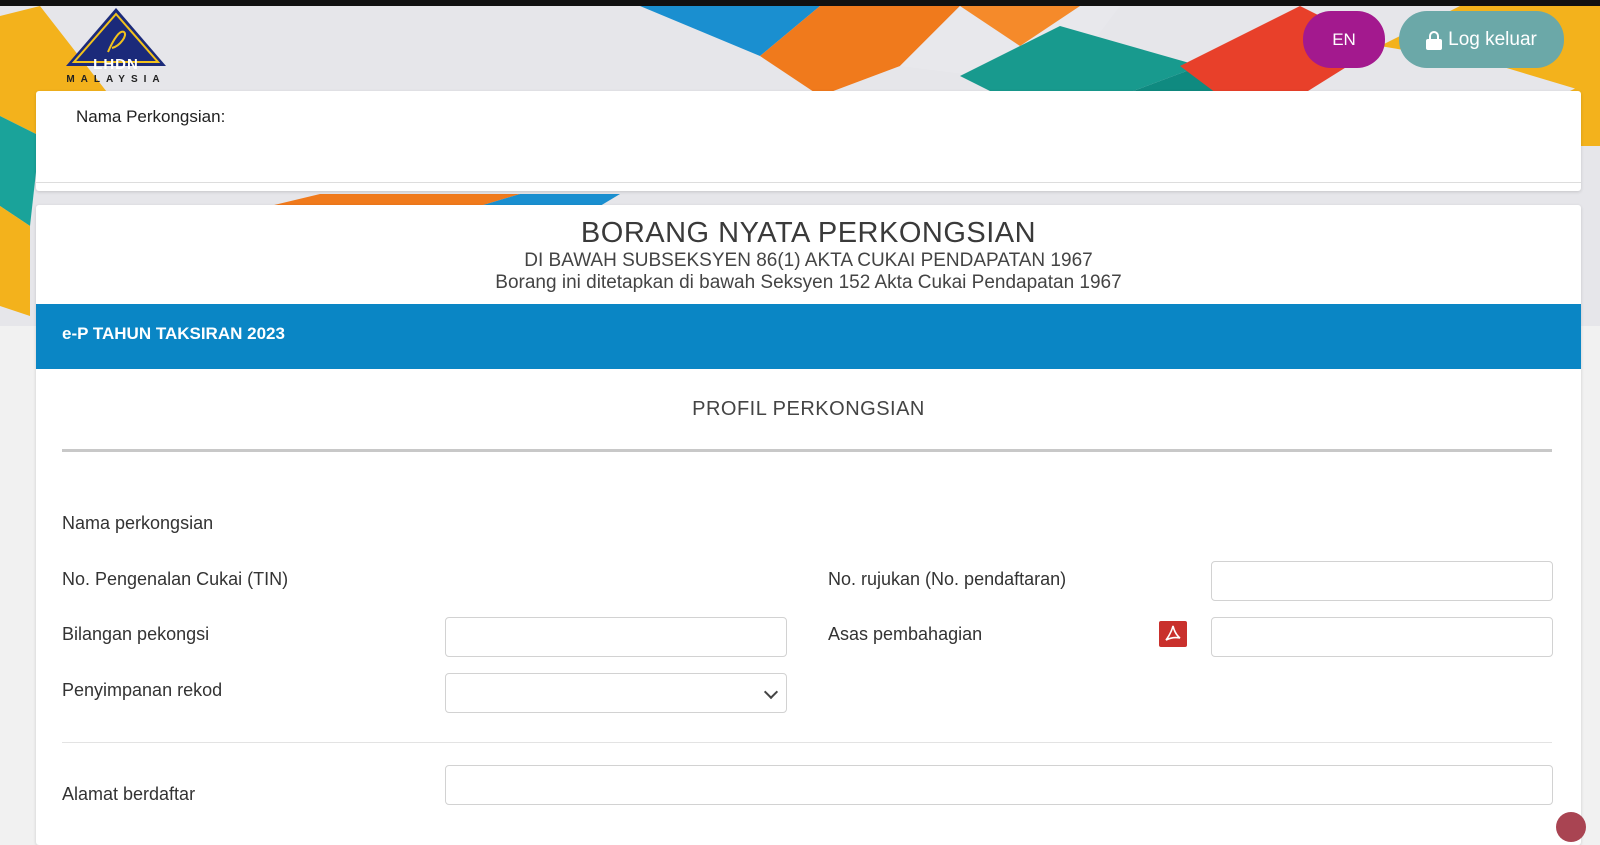  What do you see at coordinates (808, 233) in the screenshot?
I see `form-title: BORANG NYATA PERKONGSIAN` at bounding box center [808, 233].